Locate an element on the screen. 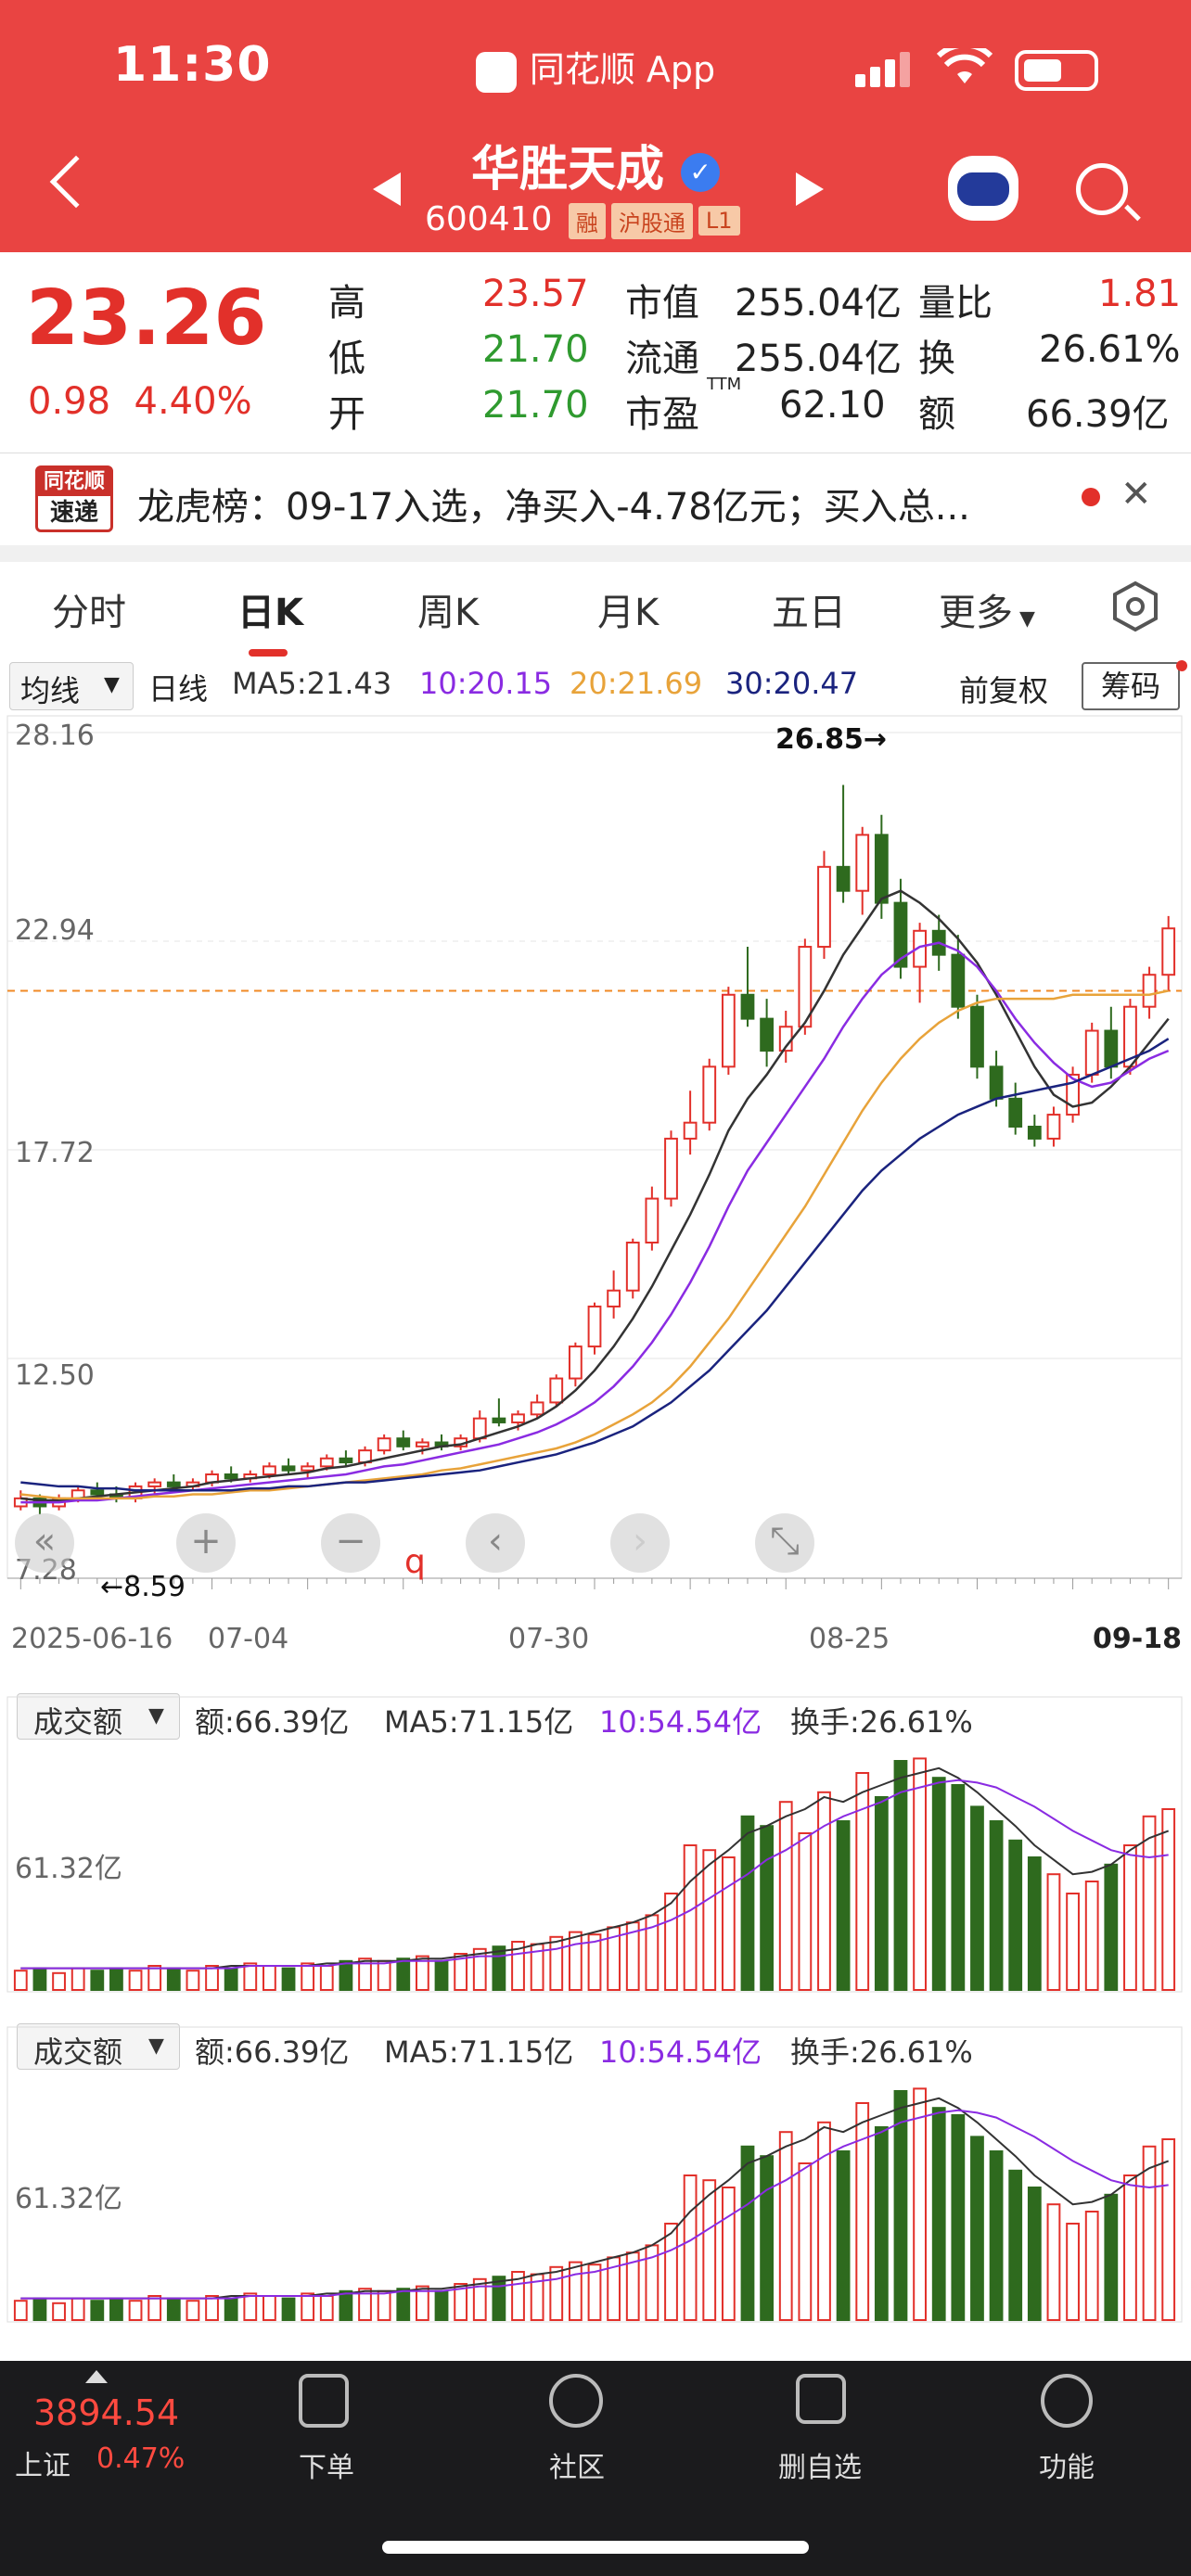 The width and height of the screenshot is (1191, 2576). tab-five-day: 五日 is located at coordinates (809, 609).